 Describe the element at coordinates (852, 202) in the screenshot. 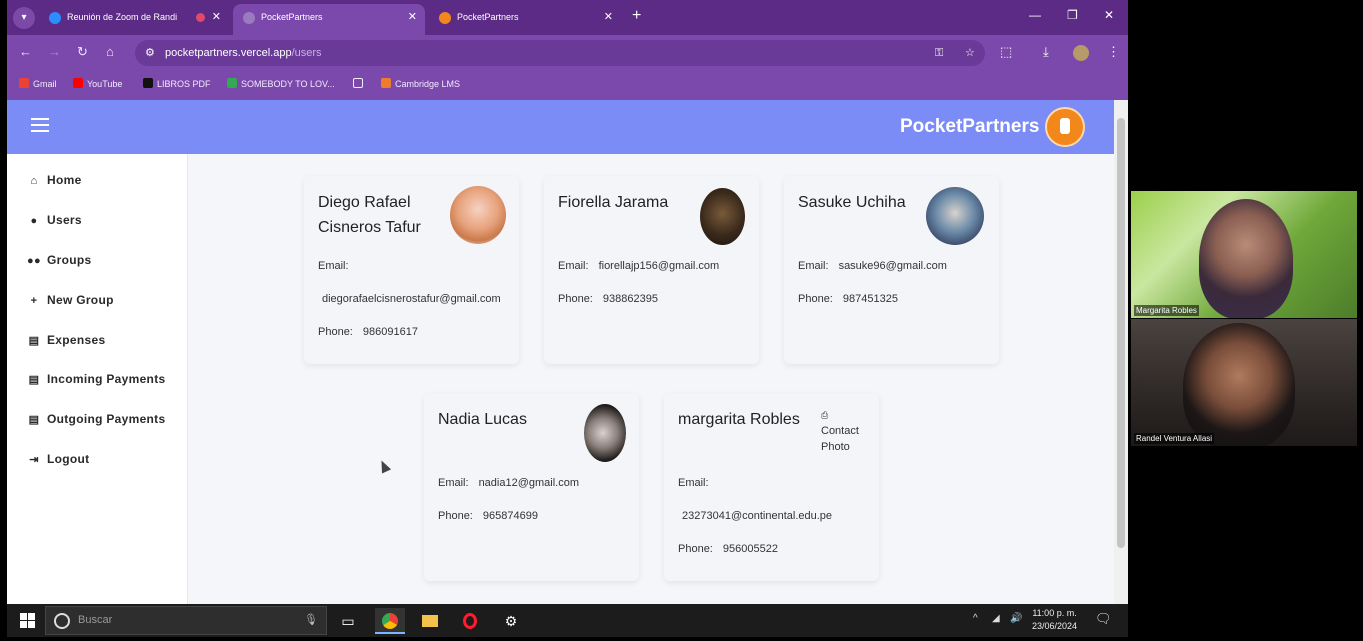

I see `user-name: Sasuke Uchiha` at that location.